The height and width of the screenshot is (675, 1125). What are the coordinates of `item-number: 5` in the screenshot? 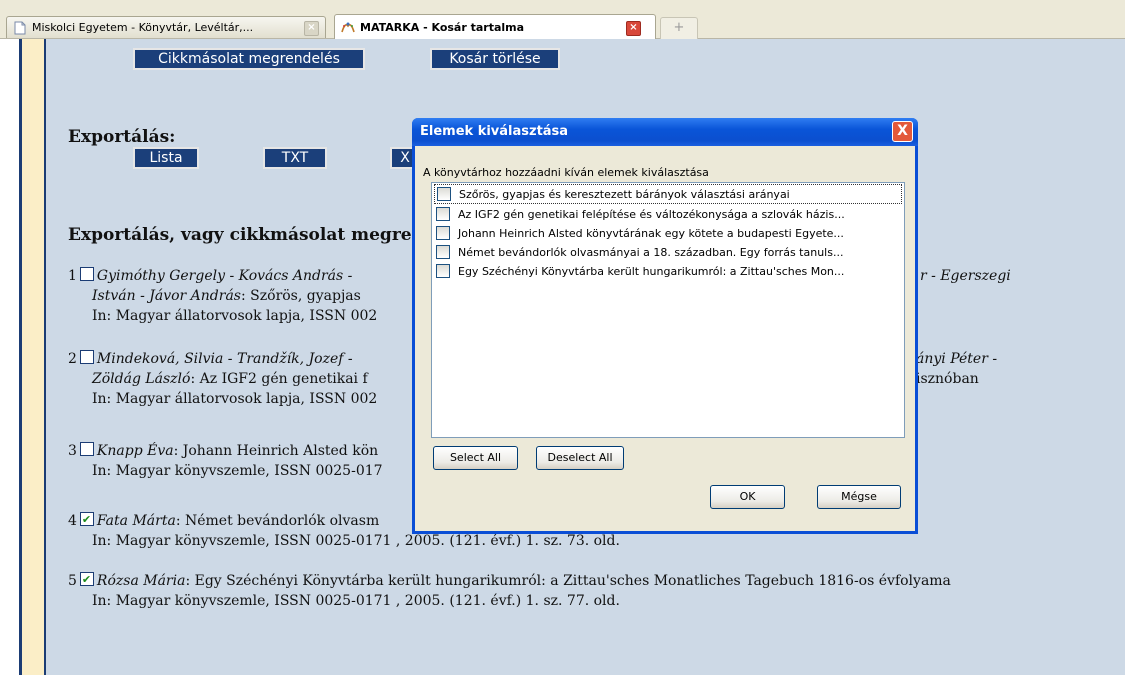 It's located at (72, 581).